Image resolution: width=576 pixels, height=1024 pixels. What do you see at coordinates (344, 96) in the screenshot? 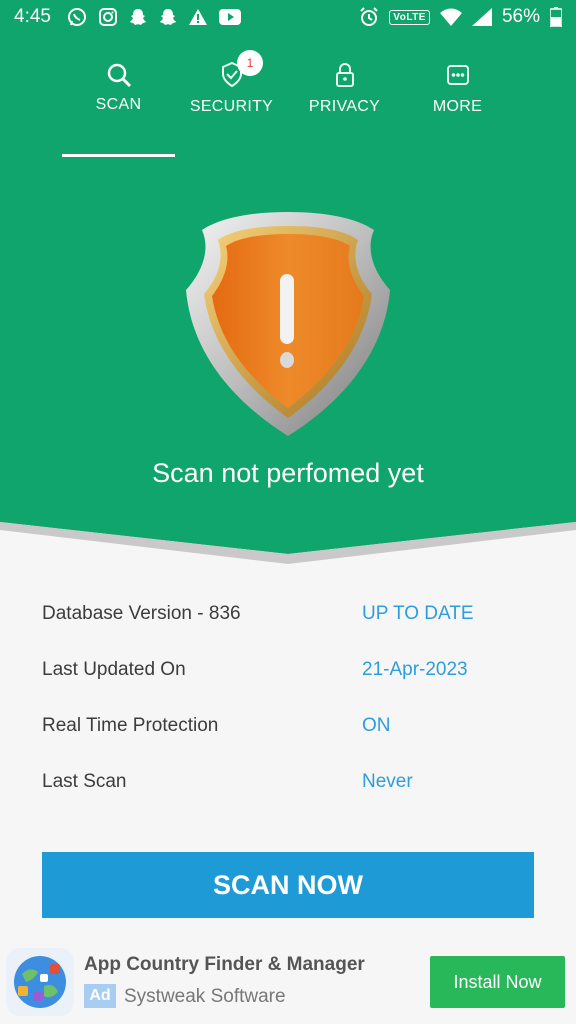
I see `tab-privacy: PRIVACY` at bounding box center [344, 96].